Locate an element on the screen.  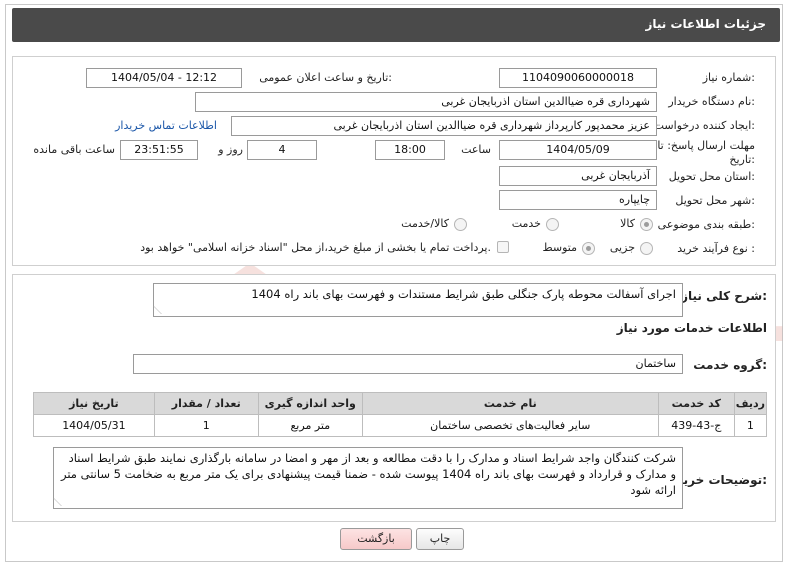
deadline-label: مهلت ارسال پاسخ: تا is located at coordinates (706, 145).